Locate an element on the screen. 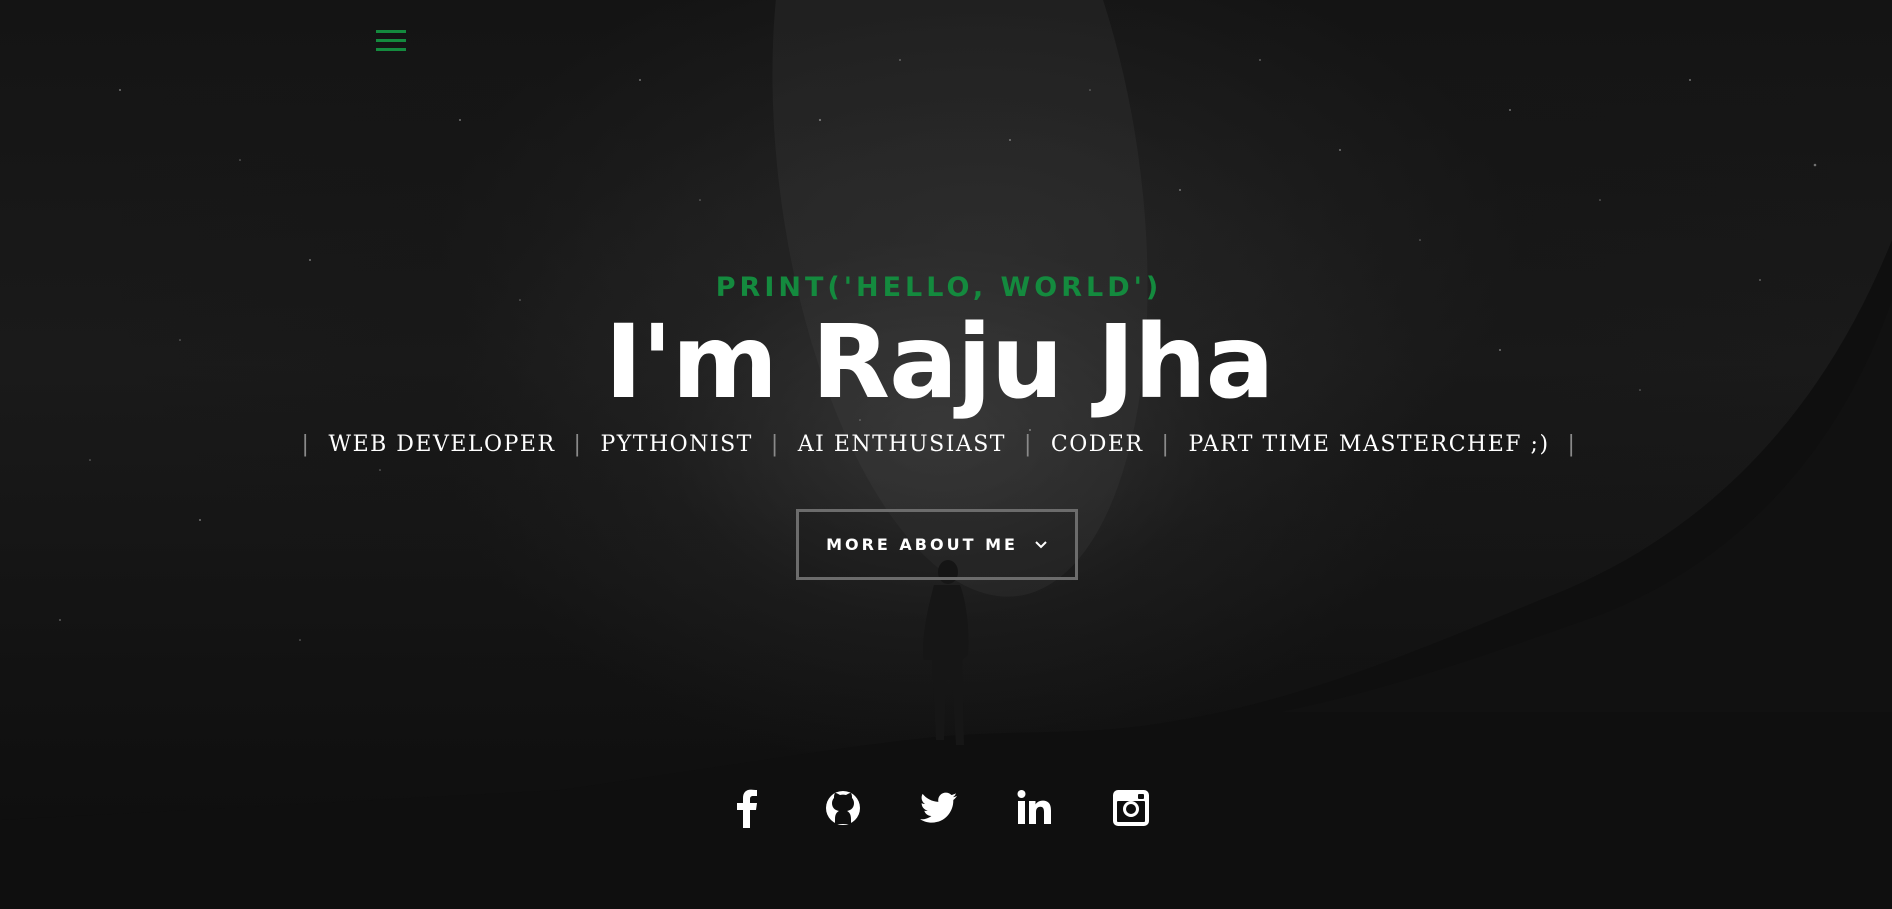 This screenshot has height=909, width=1892. facebook-link is located at coordinates (747, 808).